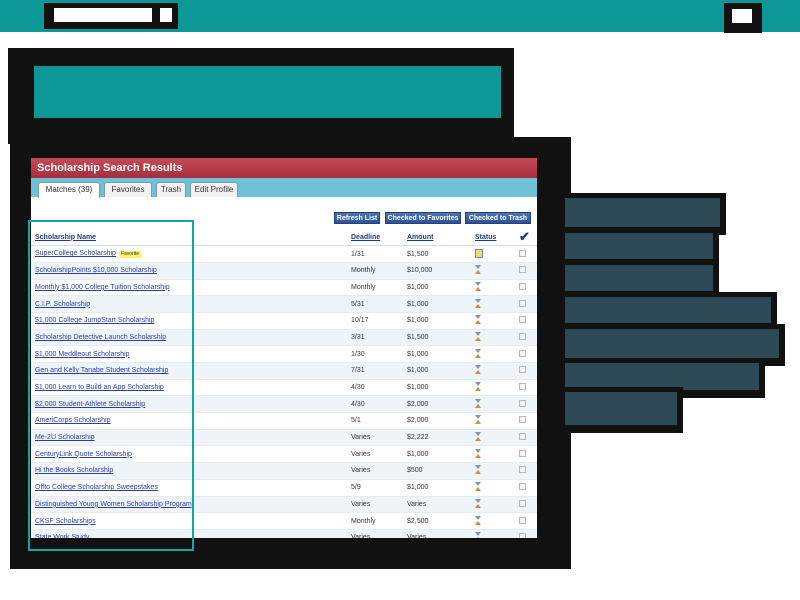 The width and height of the screenshot is (800, 600). I want to click on menu-icon, so click(742, 16).